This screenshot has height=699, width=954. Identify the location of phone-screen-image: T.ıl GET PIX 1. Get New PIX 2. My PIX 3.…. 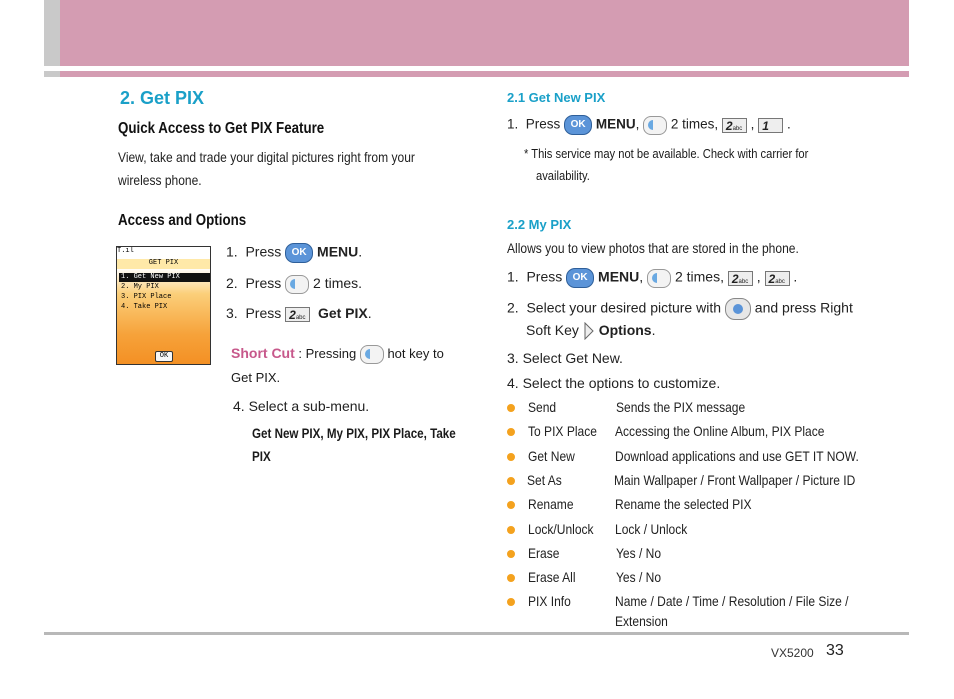
(163, 305).